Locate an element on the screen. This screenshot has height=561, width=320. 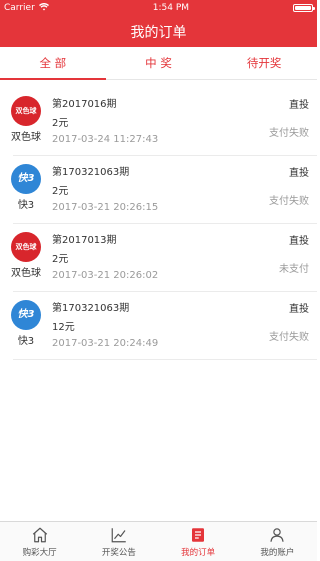
tabbar-item-draw-results: 开奖公告 is located at coordinates (118, 541).